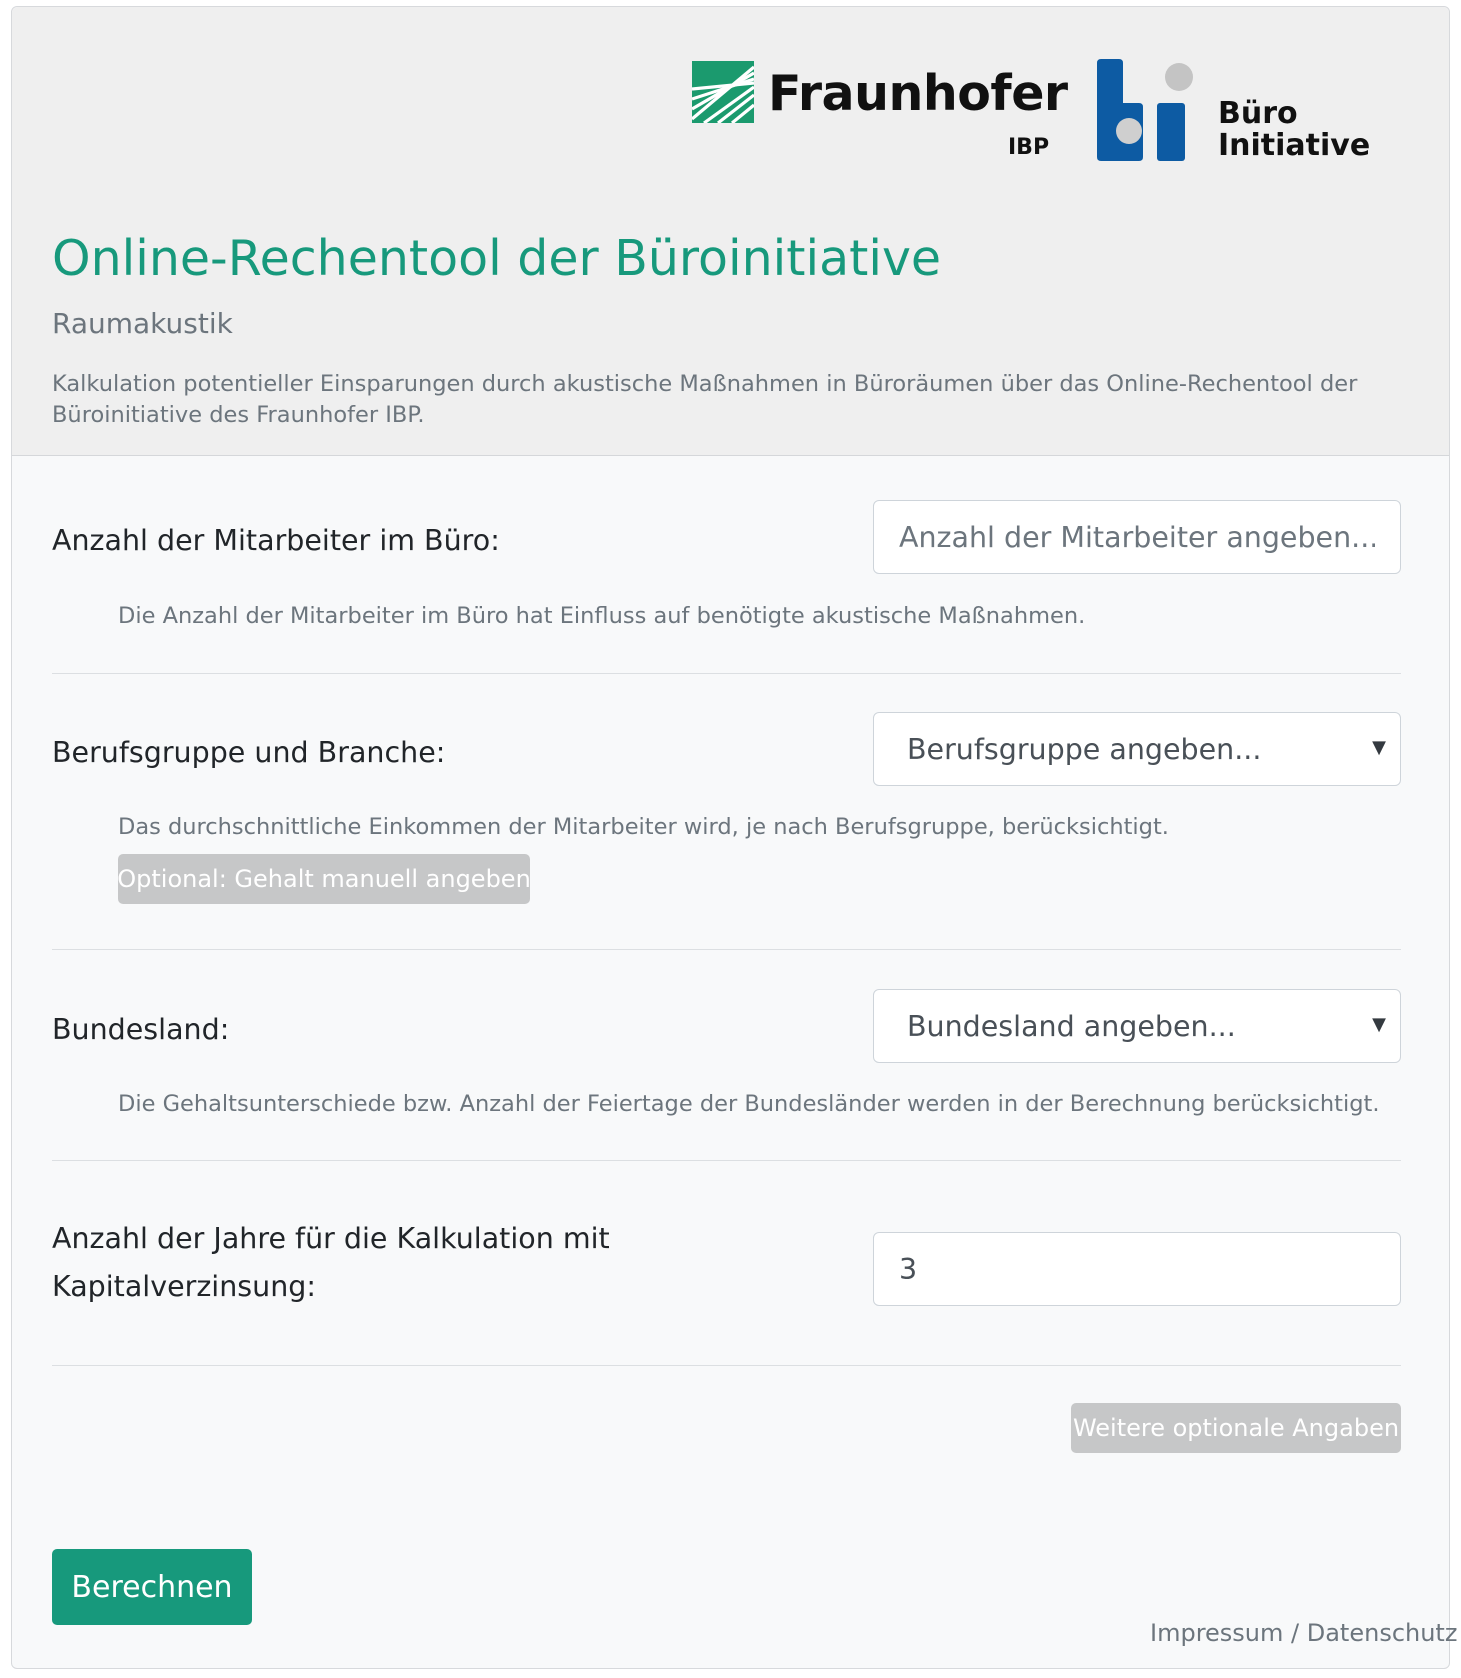 The width and height of the screenshot is (1461, 1678). What do you see at coordinates (918, 93) in the screenshot?
I see `fraunhofer-logo-text: Fraunhofer` at bounding box center [918, 93].